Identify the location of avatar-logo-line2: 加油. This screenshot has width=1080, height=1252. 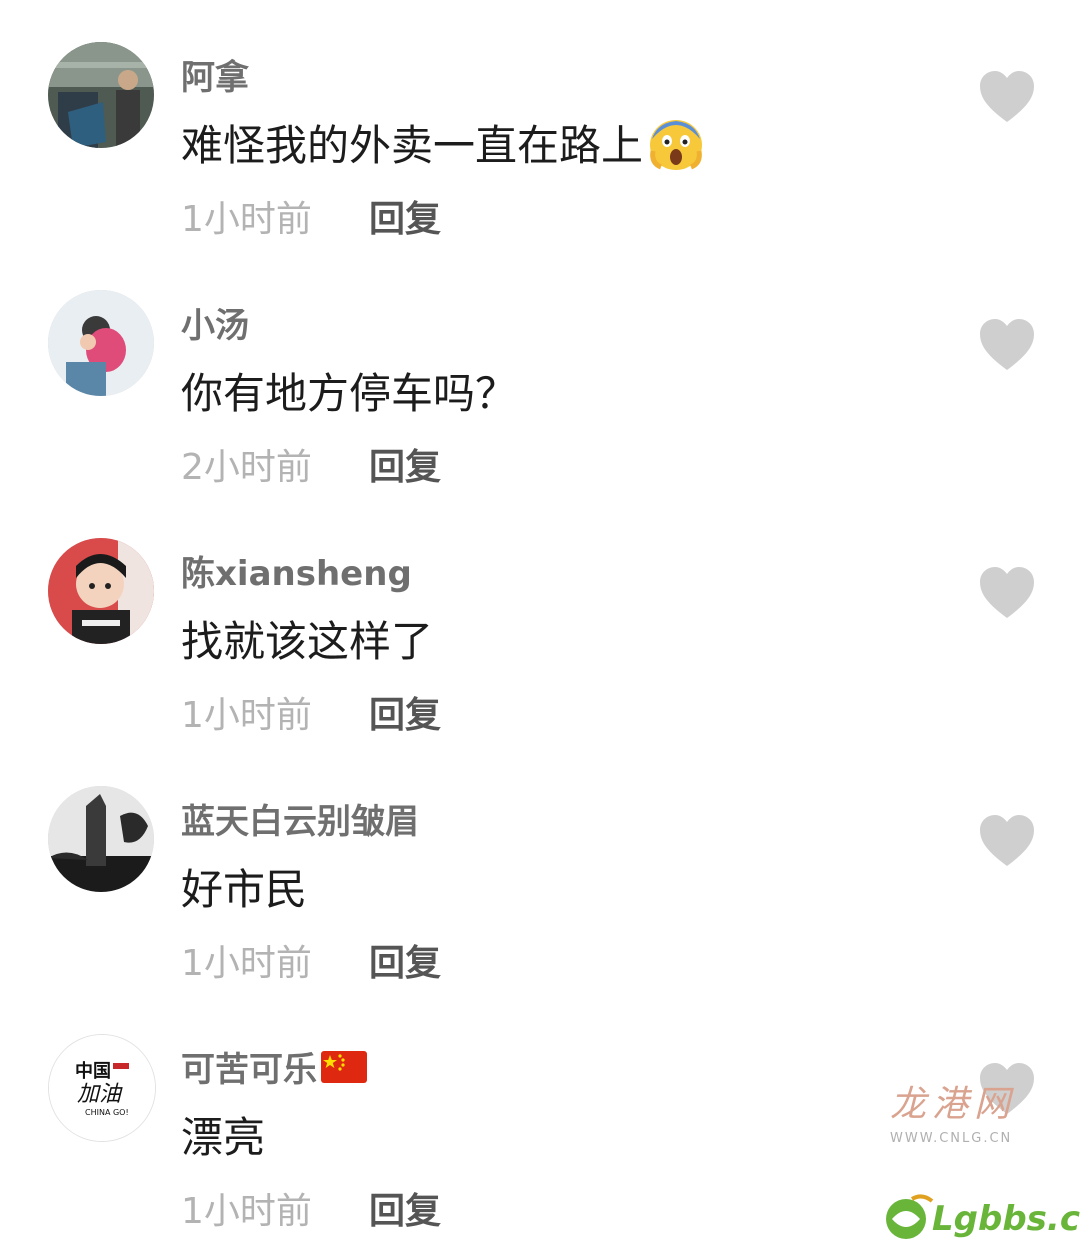
(100, 1094).